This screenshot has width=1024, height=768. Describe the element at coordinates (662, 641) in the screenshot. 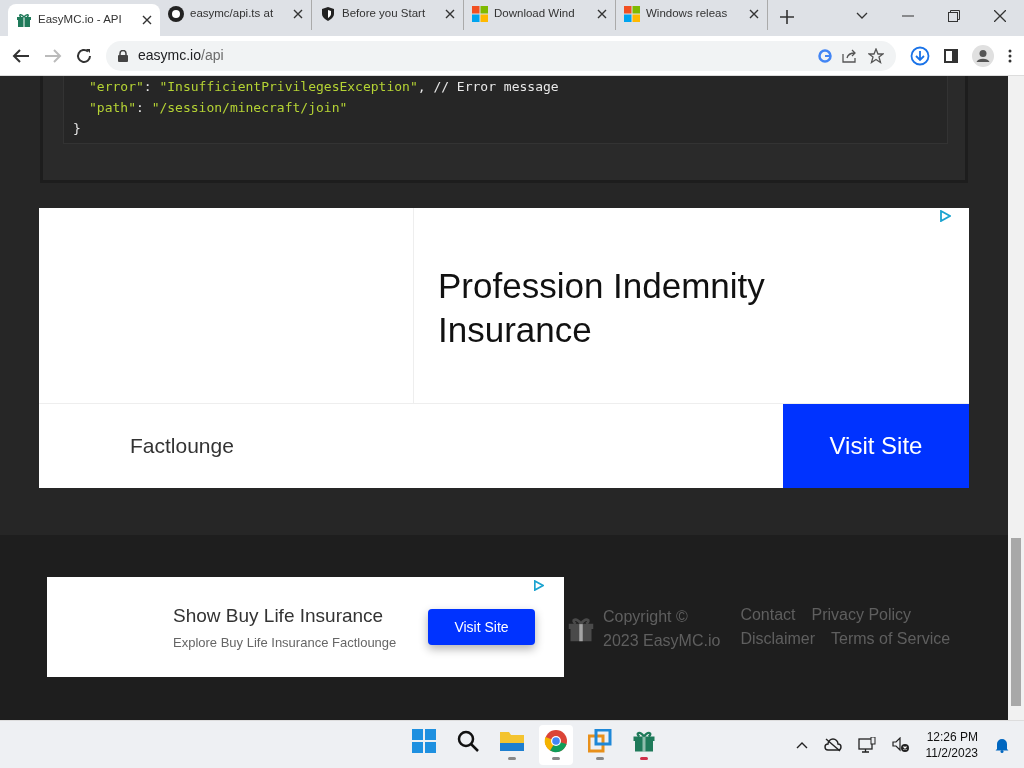

I see `copyright-text: 2023 EasyMC.io` at that location.